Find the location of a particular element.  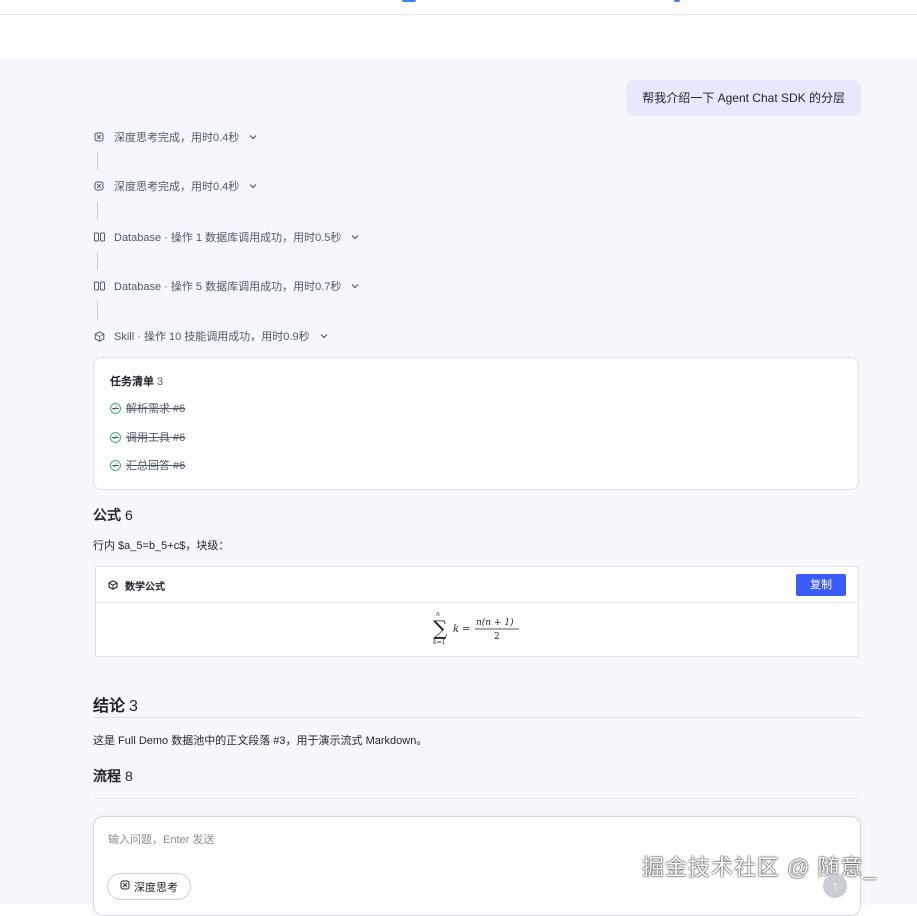

math-formula: n ∑ k=1 k = n(n + 1) 2 is located at coordinates (476, 628).